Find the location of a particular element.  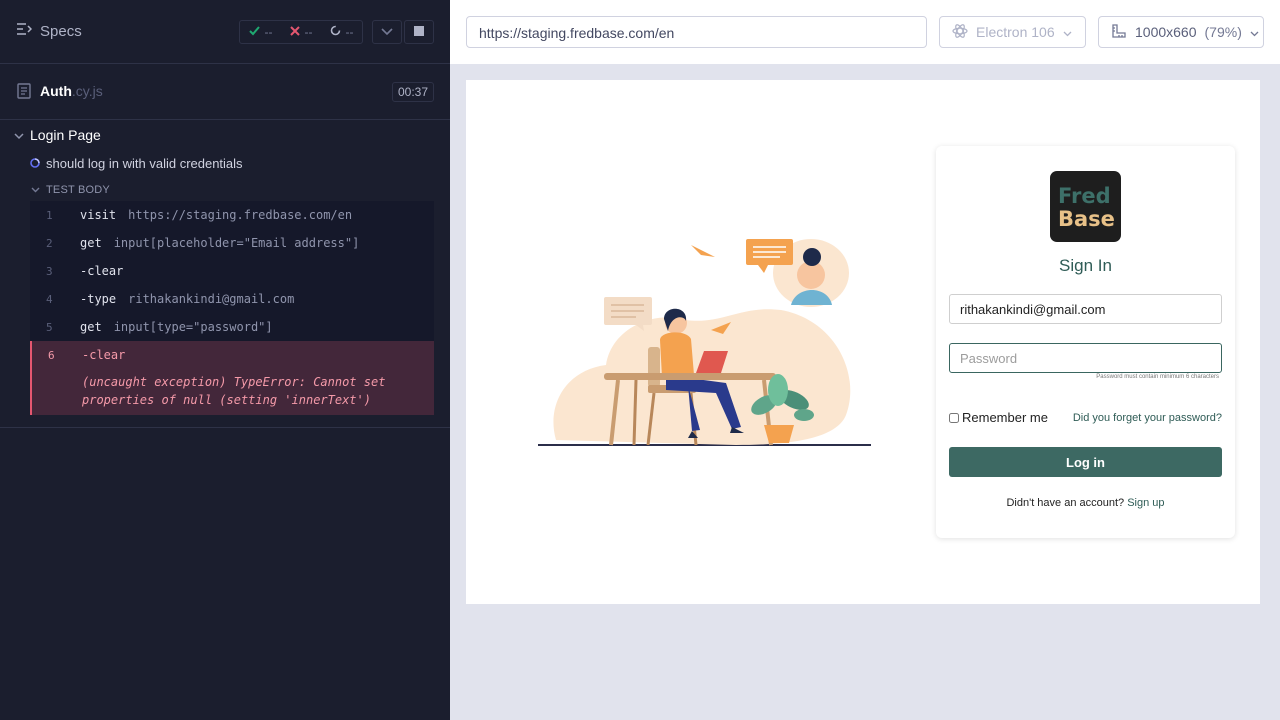

command-number: 2 is located at coordinates (49, 243).